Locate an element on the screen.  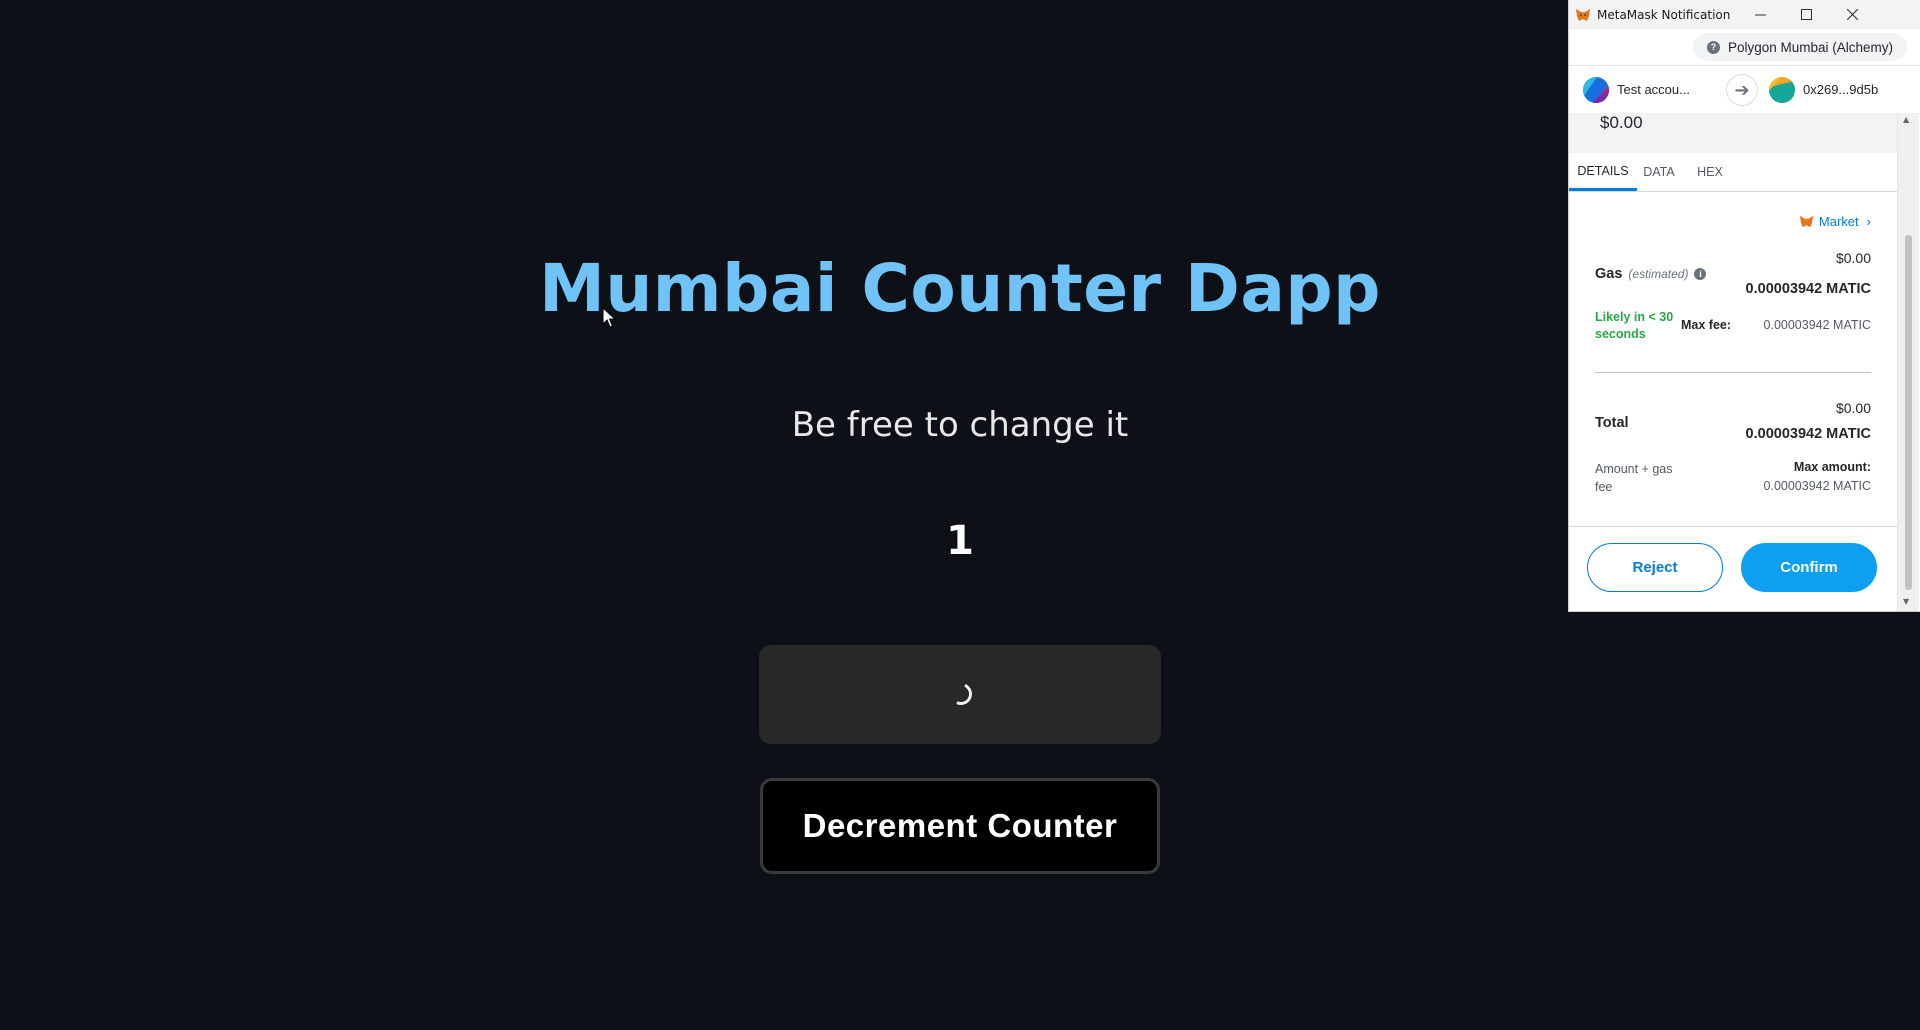
confirm-button: Confirm is located at coordinates (1809, 567).